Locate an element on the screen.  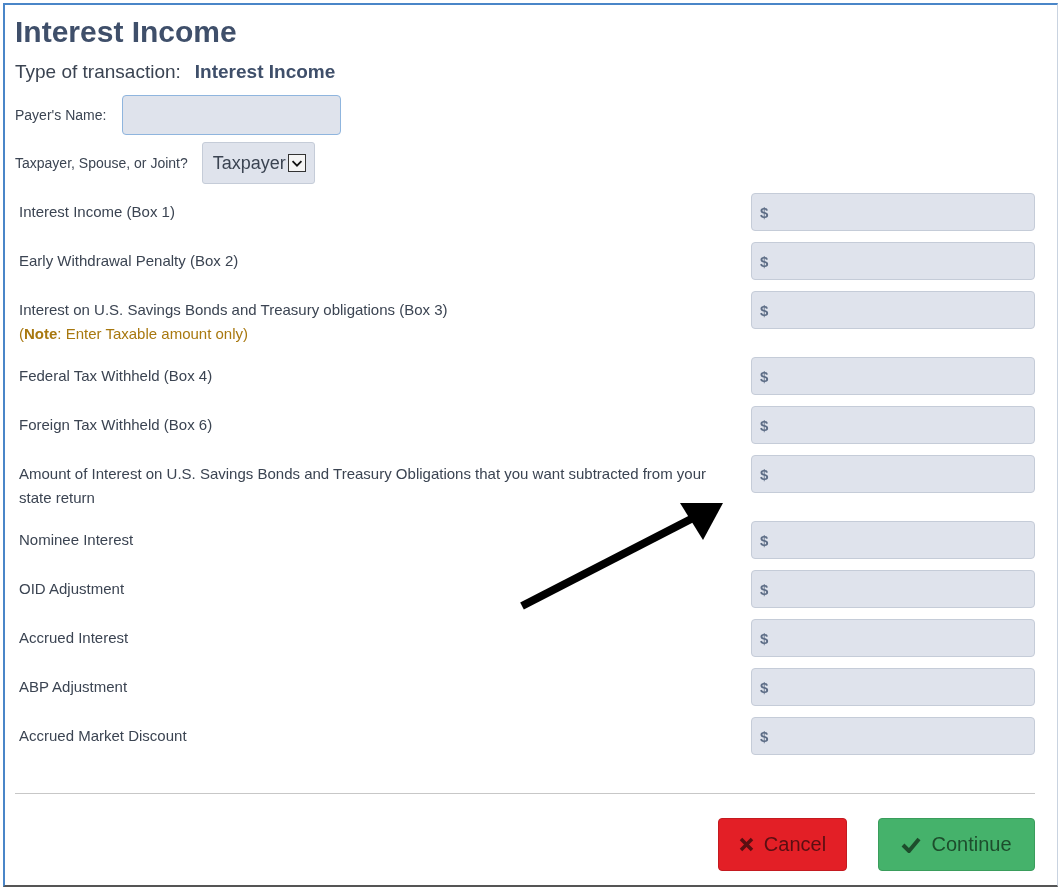
owner-dropdown: Taxpayer is located at coordinates (258, 163).